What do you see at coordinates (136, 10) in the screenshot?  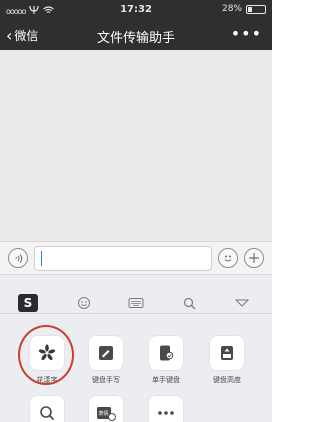 I see `status-bar: ooooo 17:32 28%` at bounding box center [136, 10].